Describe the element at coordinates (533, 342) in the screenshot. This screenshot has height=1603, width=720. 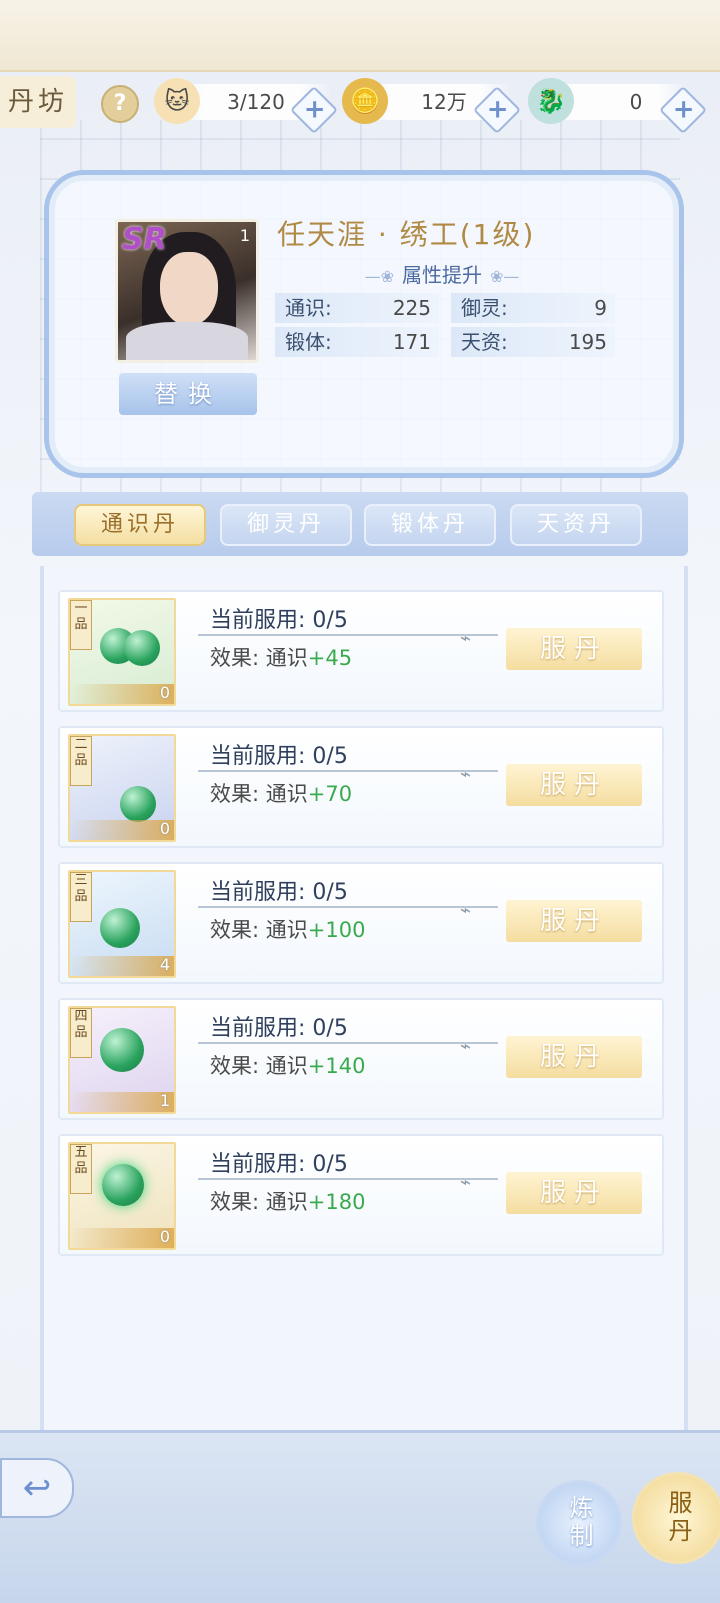
I see `stat-tianzi: 天资: 195` at that location.